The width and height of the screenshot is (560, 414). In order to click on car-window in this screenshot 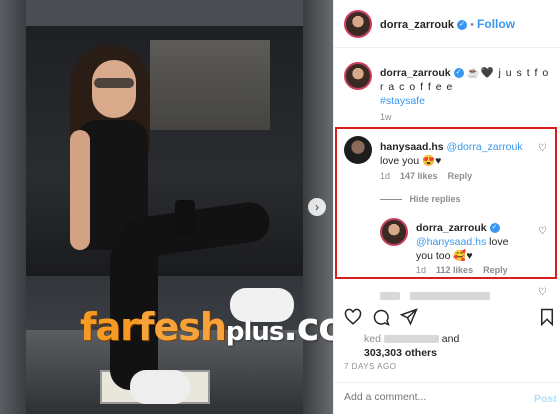, I will do `click(210, 85)`.